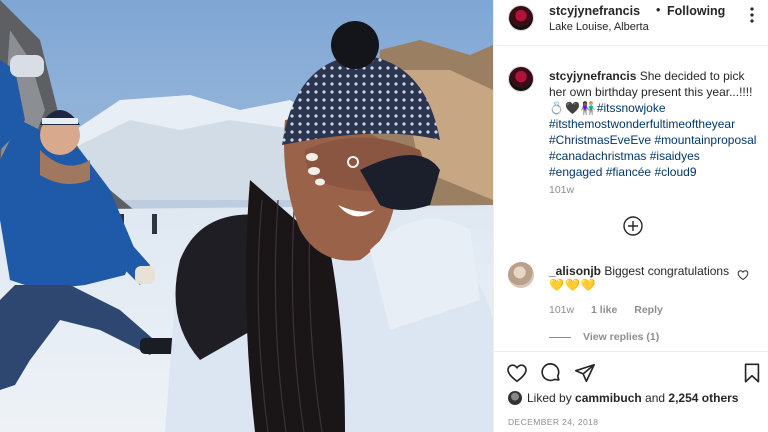  Describe the element at coordinates (675, 156) in the screenshot. I see `hashtag: #isaidyes` at that location.